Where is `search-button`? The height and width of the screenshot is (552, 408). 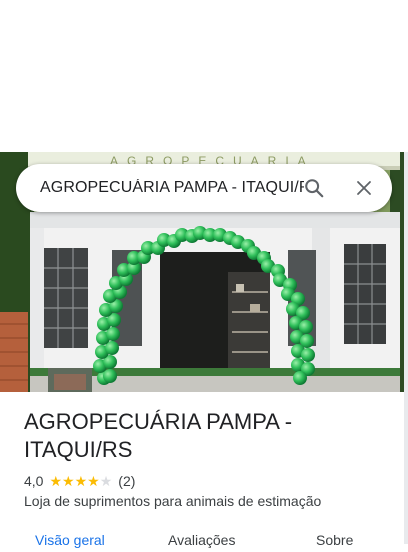
search-button is located at coordinates (314, 188).